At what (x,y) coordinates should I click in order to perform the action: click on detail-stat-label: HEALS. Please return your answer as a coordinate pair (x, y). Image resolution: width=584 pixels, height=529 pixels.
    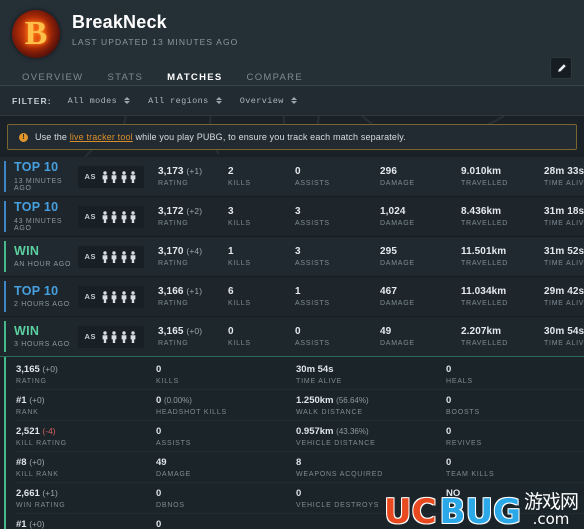
    Looking at the image, I should click on (459, 381).